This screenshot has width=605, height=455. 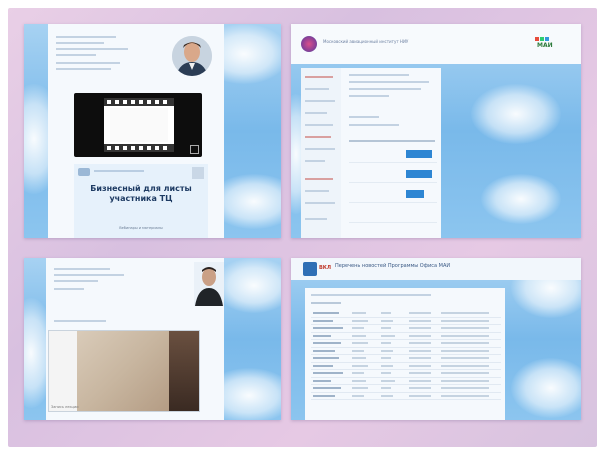 I want to click on content-sheet: Запись лекции, so click(x=135, y=339).